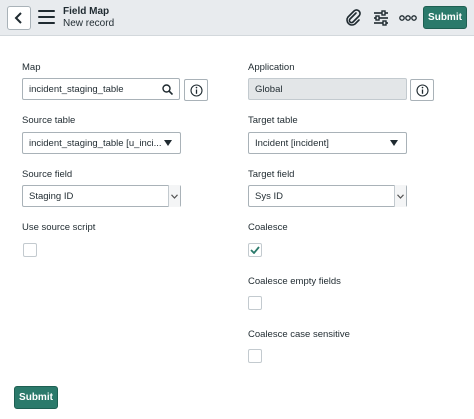 The height and width of the screenshot is (419, 474). I want to click on source-field-value: Staging ID, so click(51, 196).